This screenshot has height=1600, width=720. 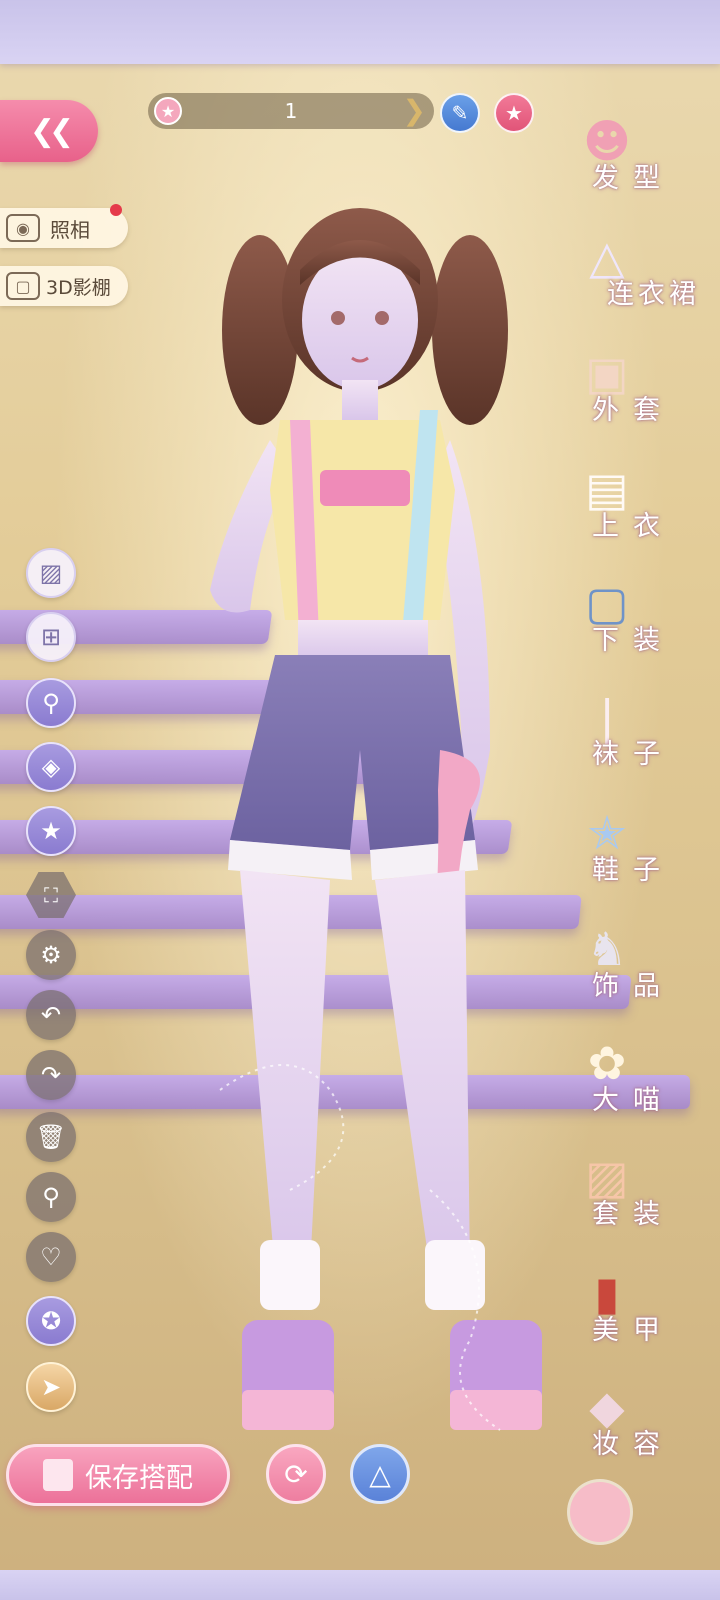 I want to click on add-layer-button: ⊞, so click(x=51, y=637).